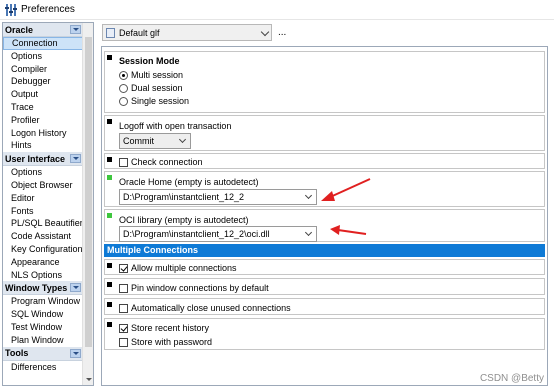  Describe the element at coordinates (43, 56) in the screenshot. I see `sidebar-item-options: Options` at that location.